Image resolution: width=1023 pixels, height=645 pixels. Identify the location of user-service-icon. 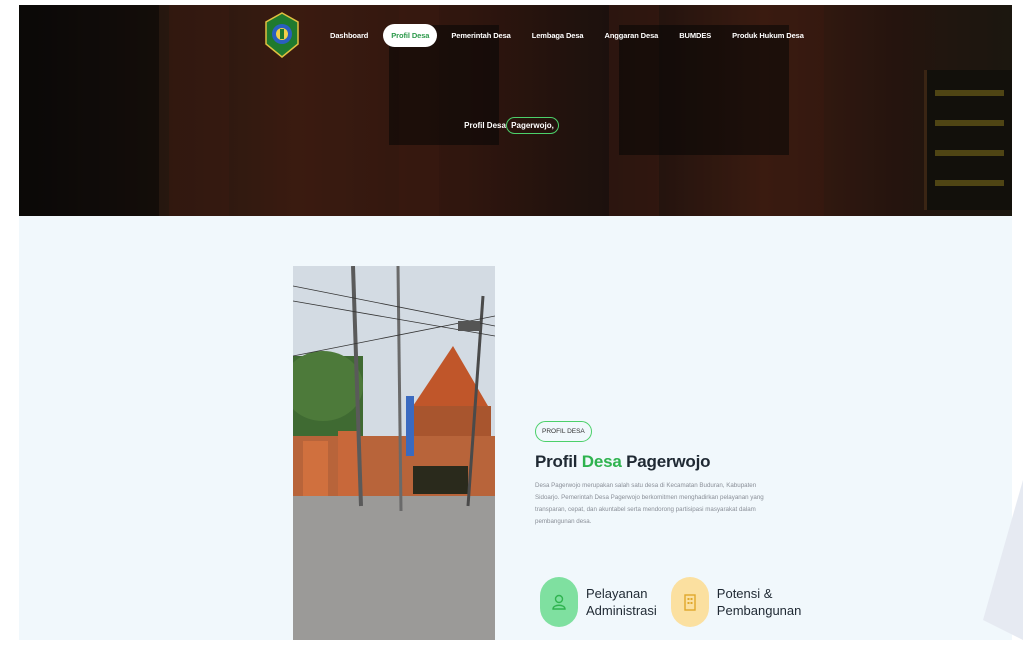
(559, 602).